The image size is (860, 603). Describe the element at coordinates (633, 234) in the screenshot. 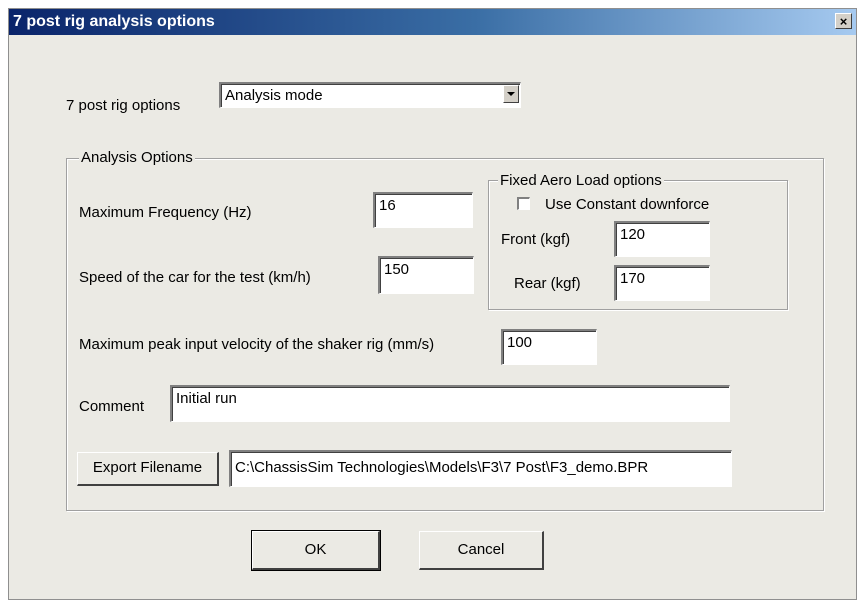

I see `front-value: 120` at that location.